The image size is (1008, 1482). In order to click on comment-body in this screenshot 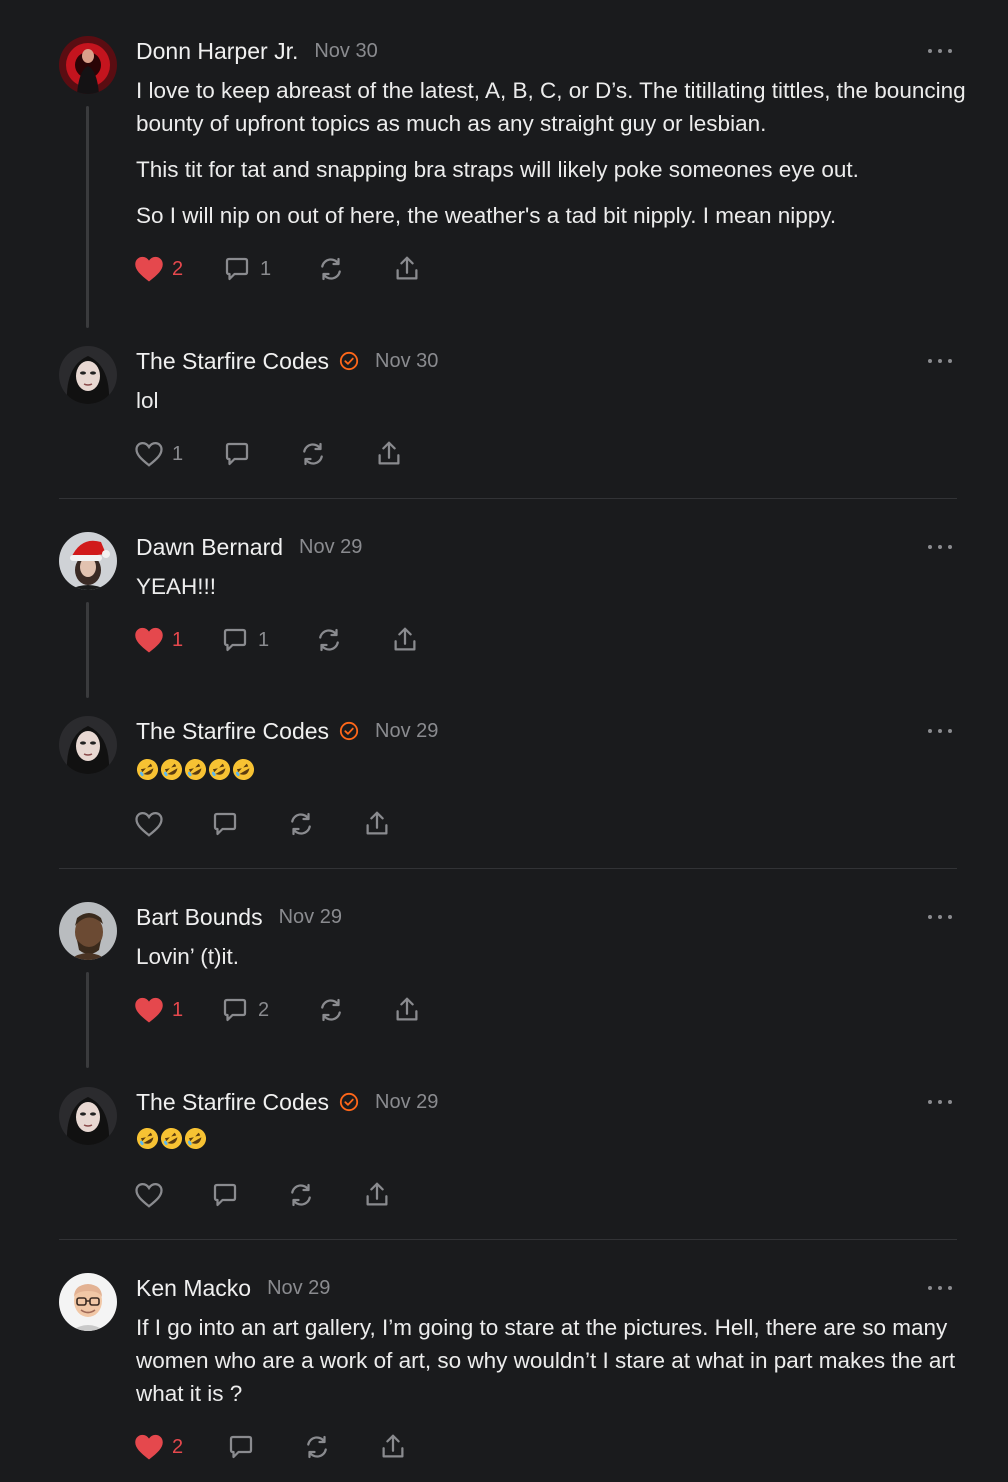, I will do `click(551, 1138)`.